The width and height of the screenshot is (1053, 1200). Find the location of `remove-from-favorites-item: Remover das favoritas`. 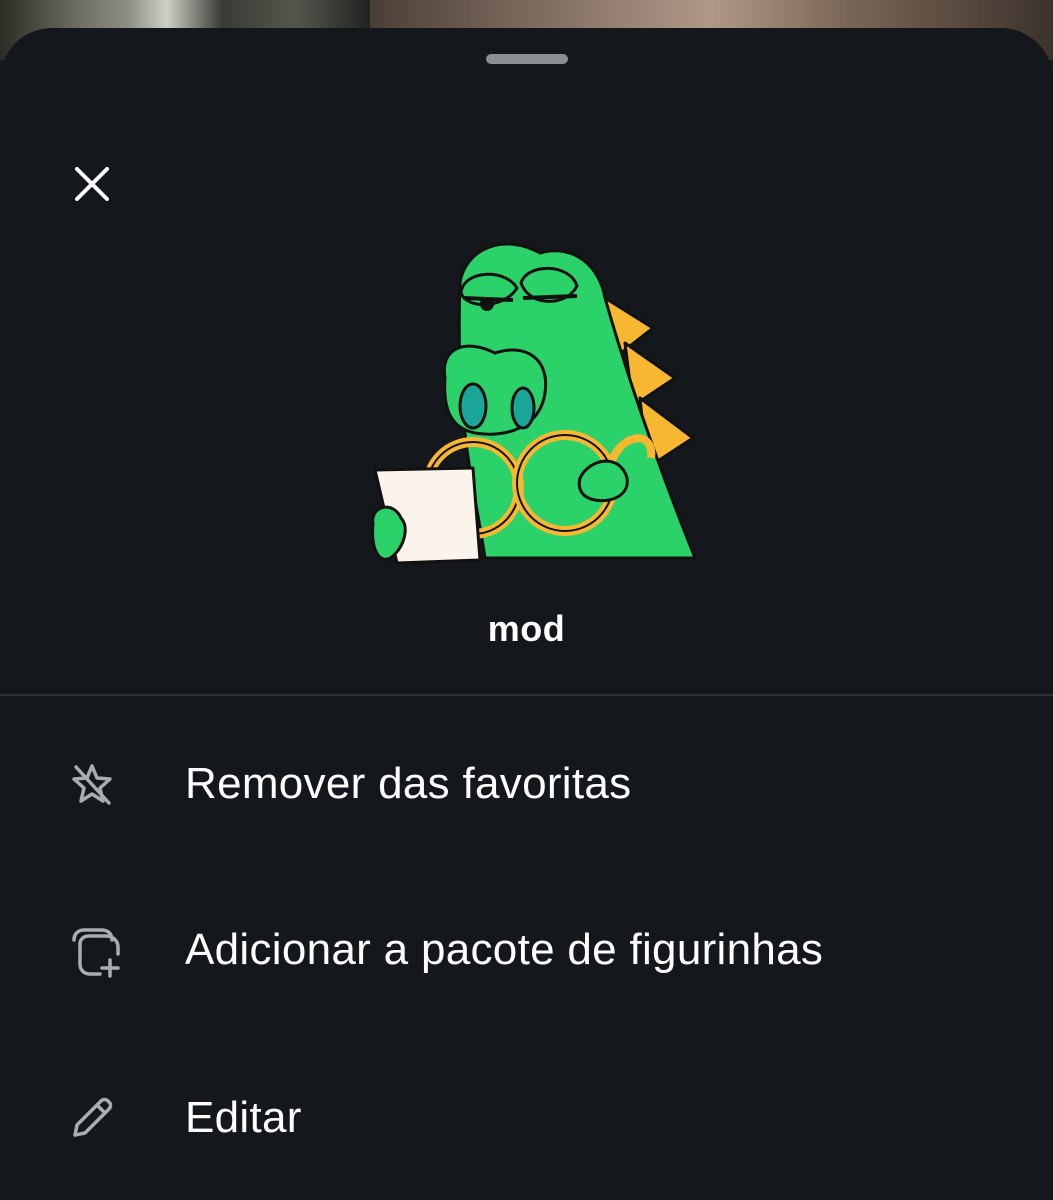

remove-from-favorites-item: Remover das favoritas is located at coordinates (526, 784).